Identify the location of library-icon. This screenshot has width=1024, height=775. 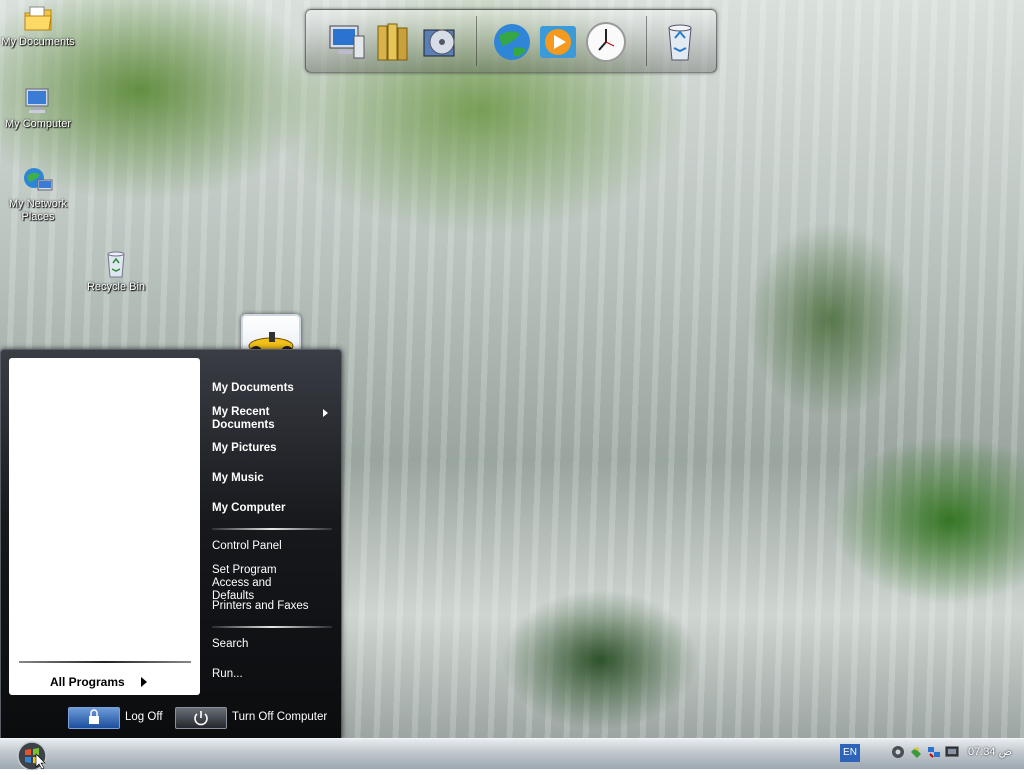
(394, 42).